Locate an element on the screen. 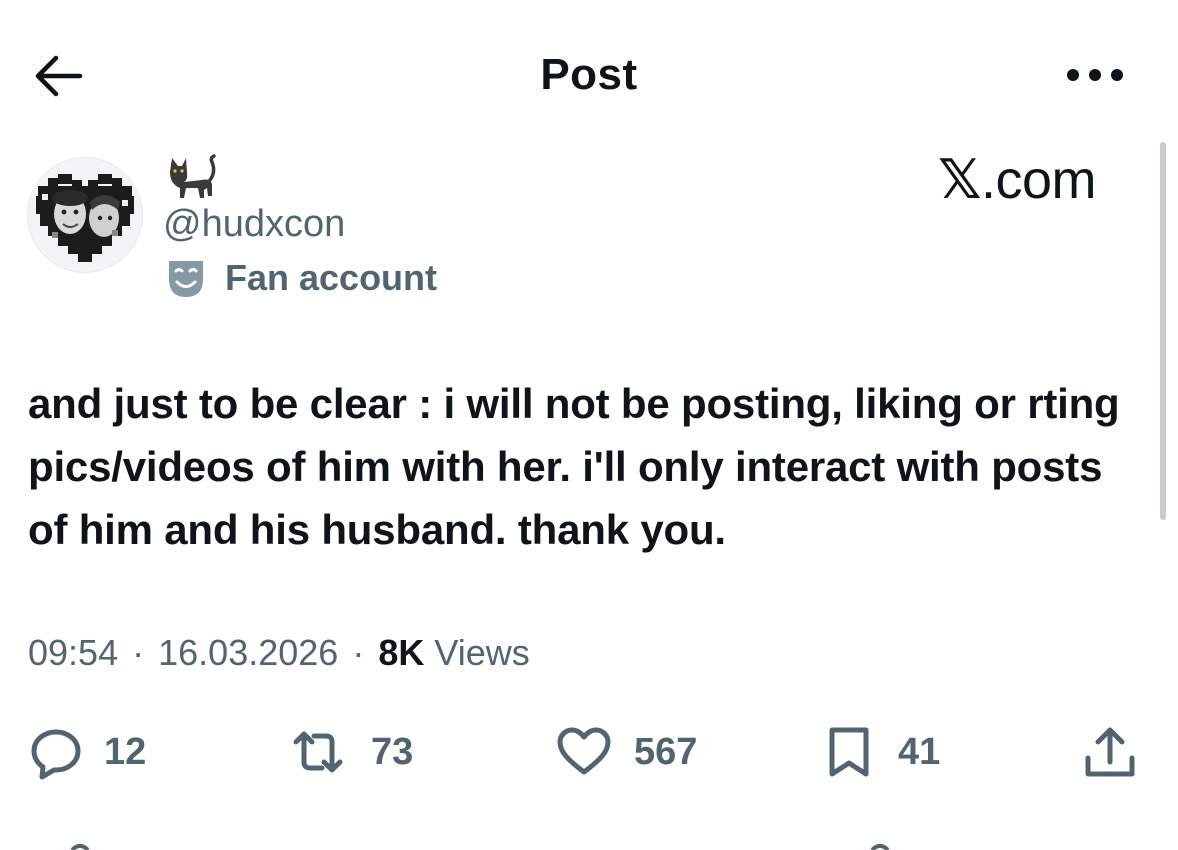 This screenshot has height=850, width=1178. account-label-text: Fan account is located at coordinates (331, 277).